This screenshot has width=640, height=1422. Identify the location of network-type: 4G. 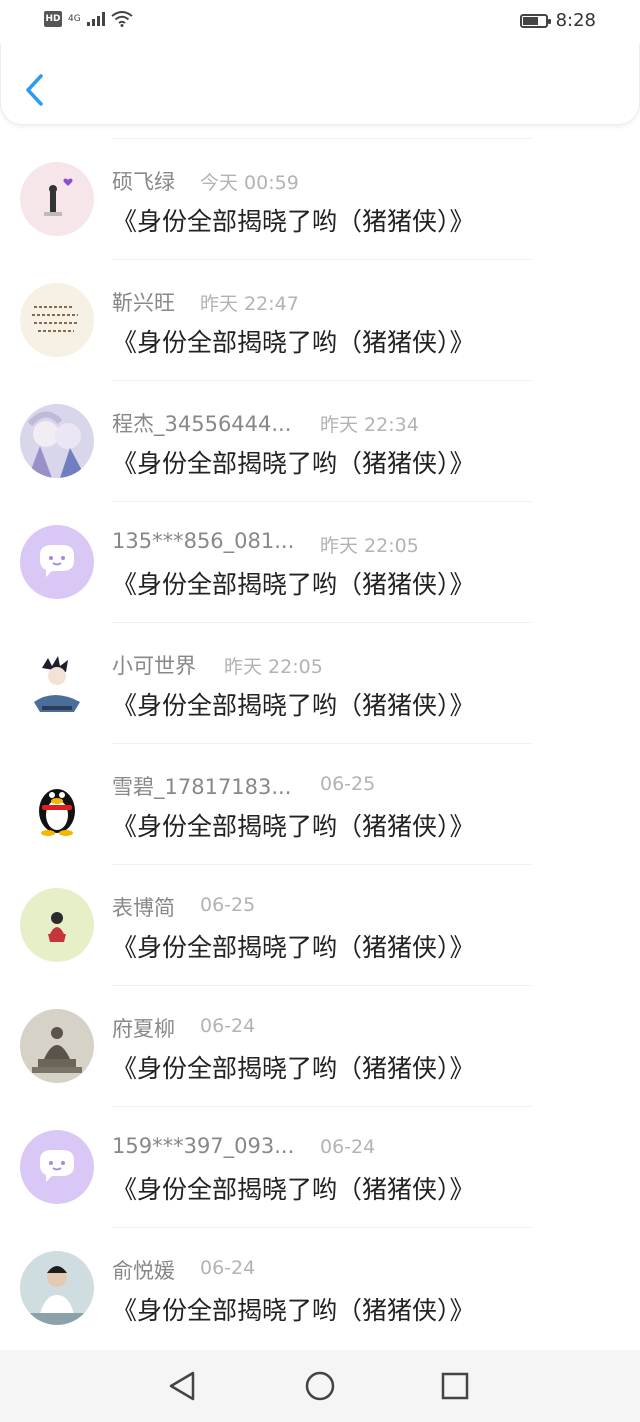
(74, 18).